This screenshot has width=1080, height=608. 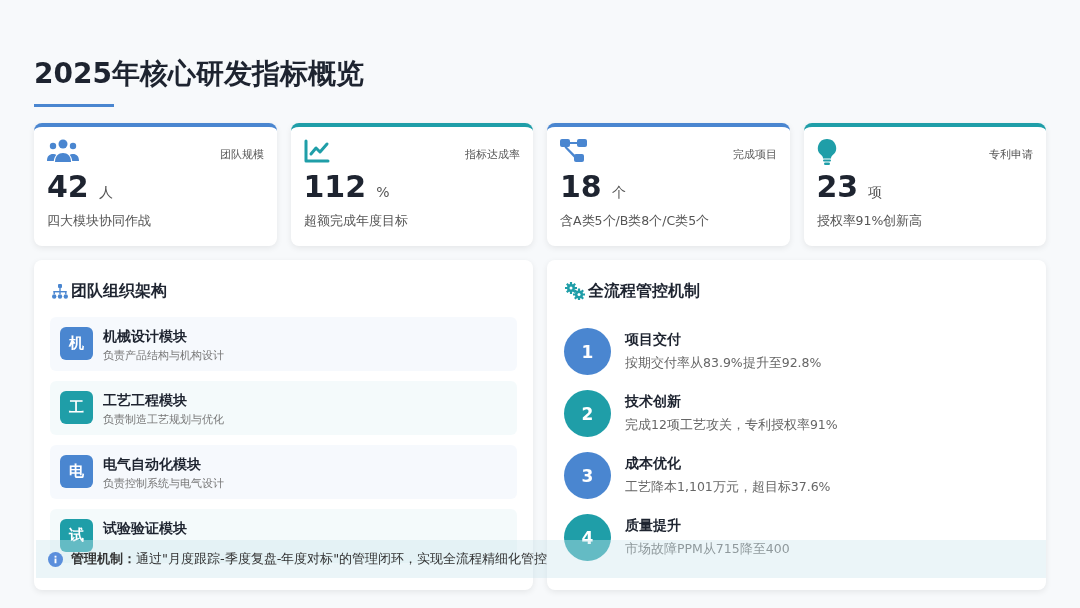 What do you see at coordinates (63, 151) in the screenshot?
I see `people-icon` at bounding box center [63, 151].